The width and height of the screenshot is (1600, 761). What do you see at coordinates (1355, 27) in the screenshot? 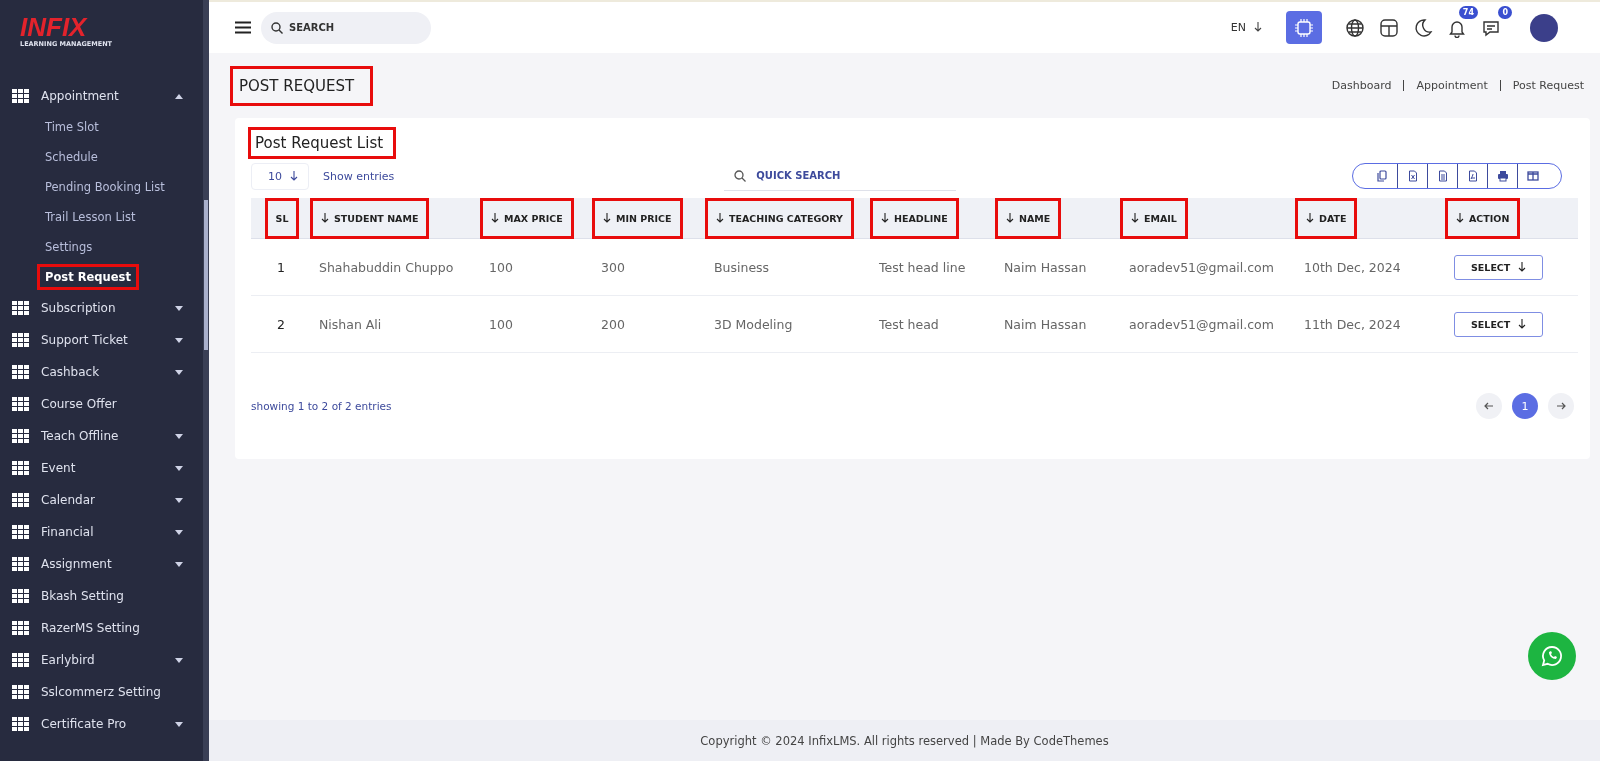
I see `globe-icon` at bounding box center [1355, 27].